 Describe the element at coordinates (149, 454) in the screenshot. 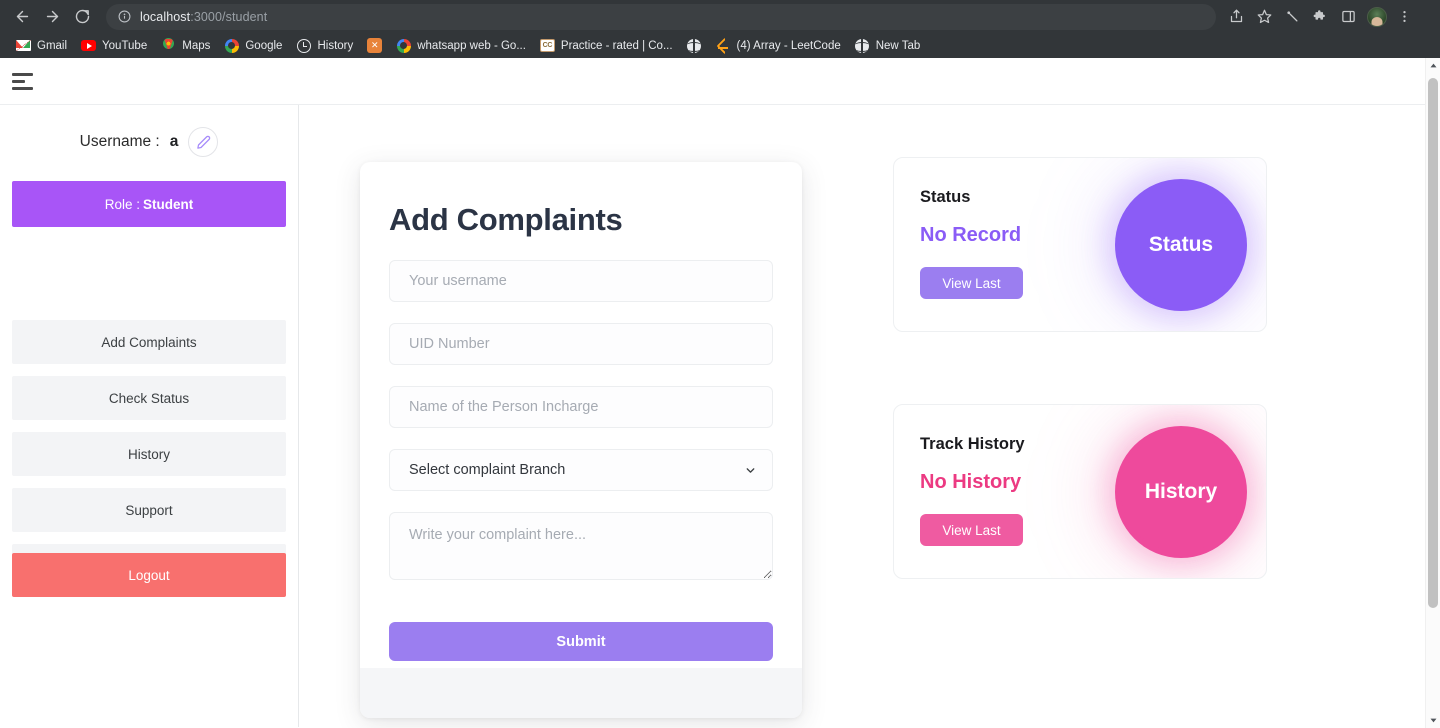

I see `sidebar-item-history: History` at that location.